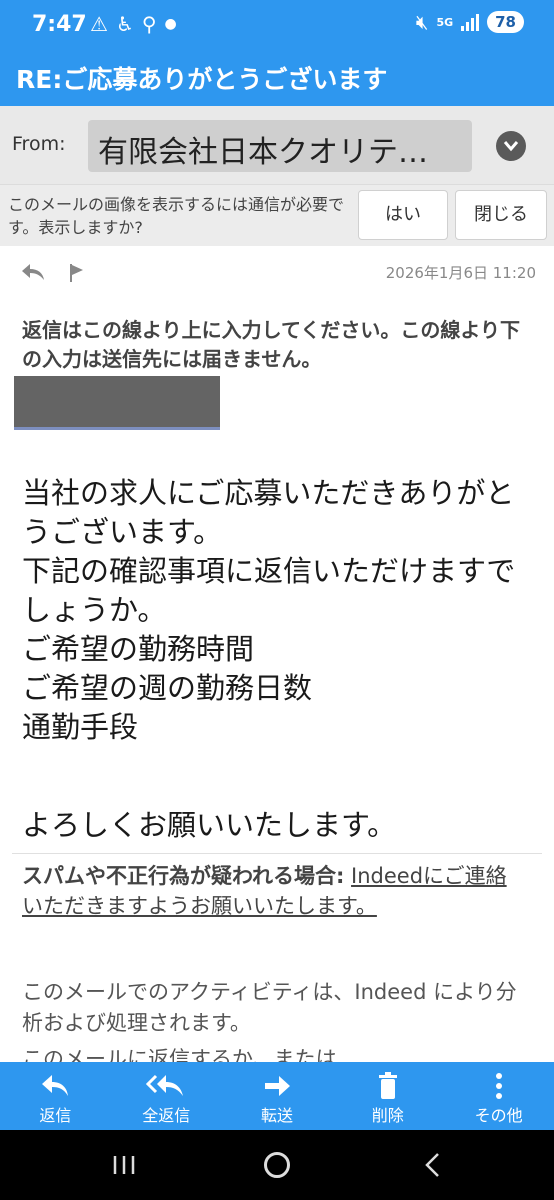 The width and height of the screenshot is (554, 1200). What do you see at coordinates (167, 688) in the screenshot?
I see `body-line: ご希望の週の勤務日数` at bounding box center [167, 688].